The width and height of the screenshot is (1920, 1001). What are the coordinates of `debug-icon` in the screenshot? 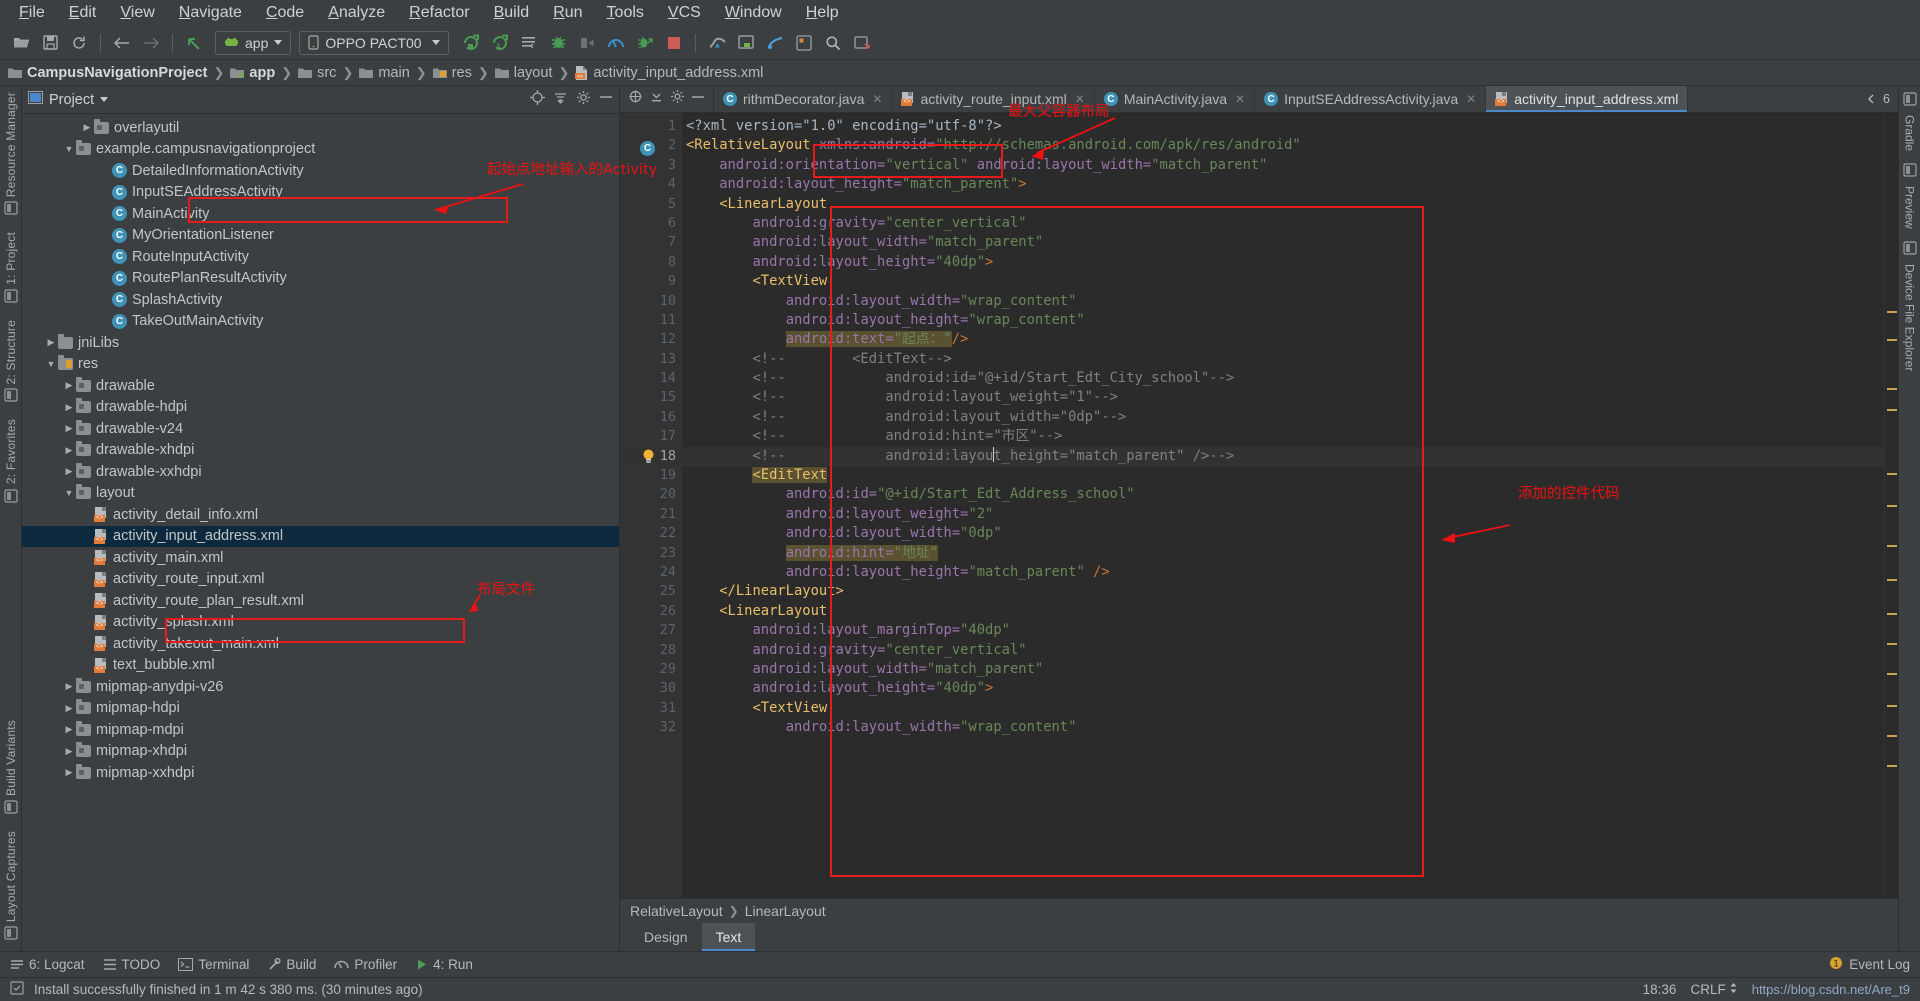 It's located at (558, 43).